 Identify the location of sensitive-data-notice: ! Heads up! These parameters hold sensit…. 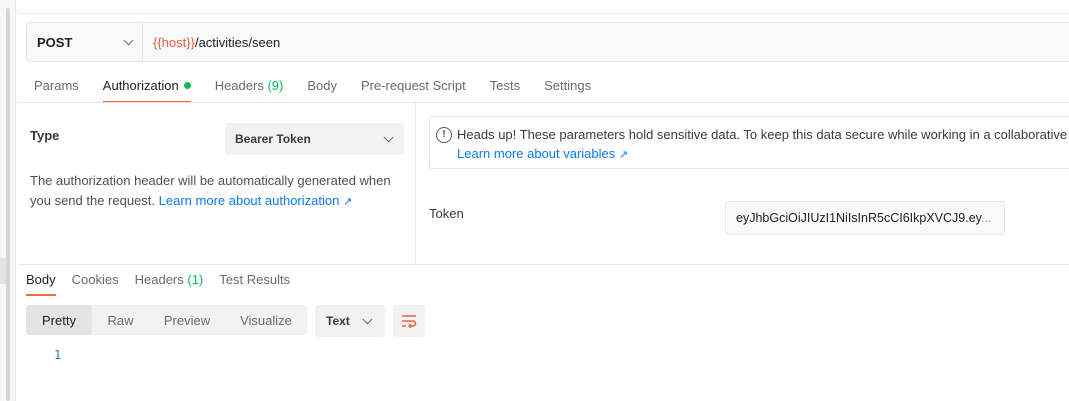
(749, 142).